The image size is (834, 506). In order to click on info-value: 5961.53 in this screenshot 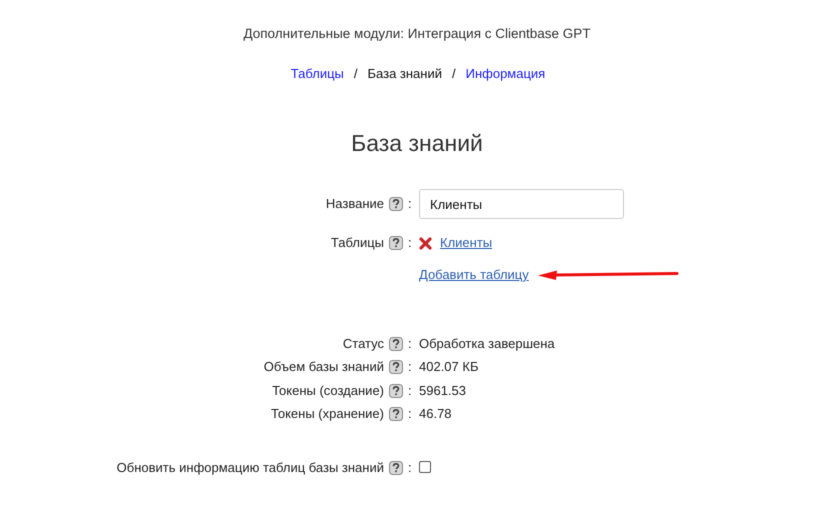, I will do `click(442, 390)`.